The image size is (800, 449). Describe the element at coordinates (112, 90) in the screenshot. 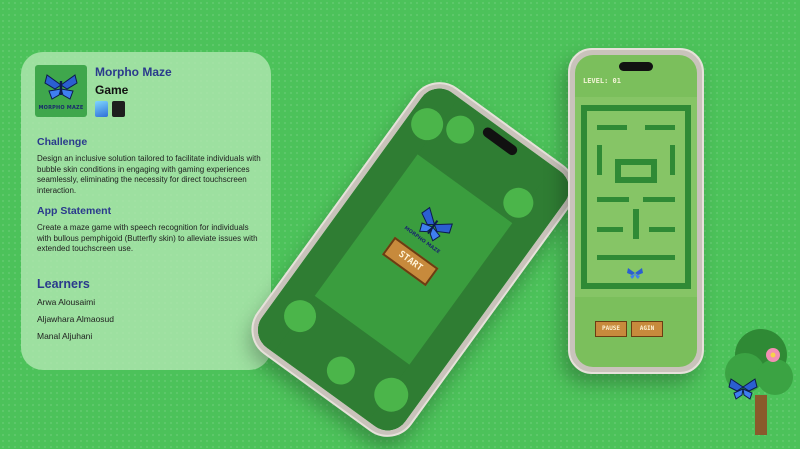

I see `app-category: Game` at that location.